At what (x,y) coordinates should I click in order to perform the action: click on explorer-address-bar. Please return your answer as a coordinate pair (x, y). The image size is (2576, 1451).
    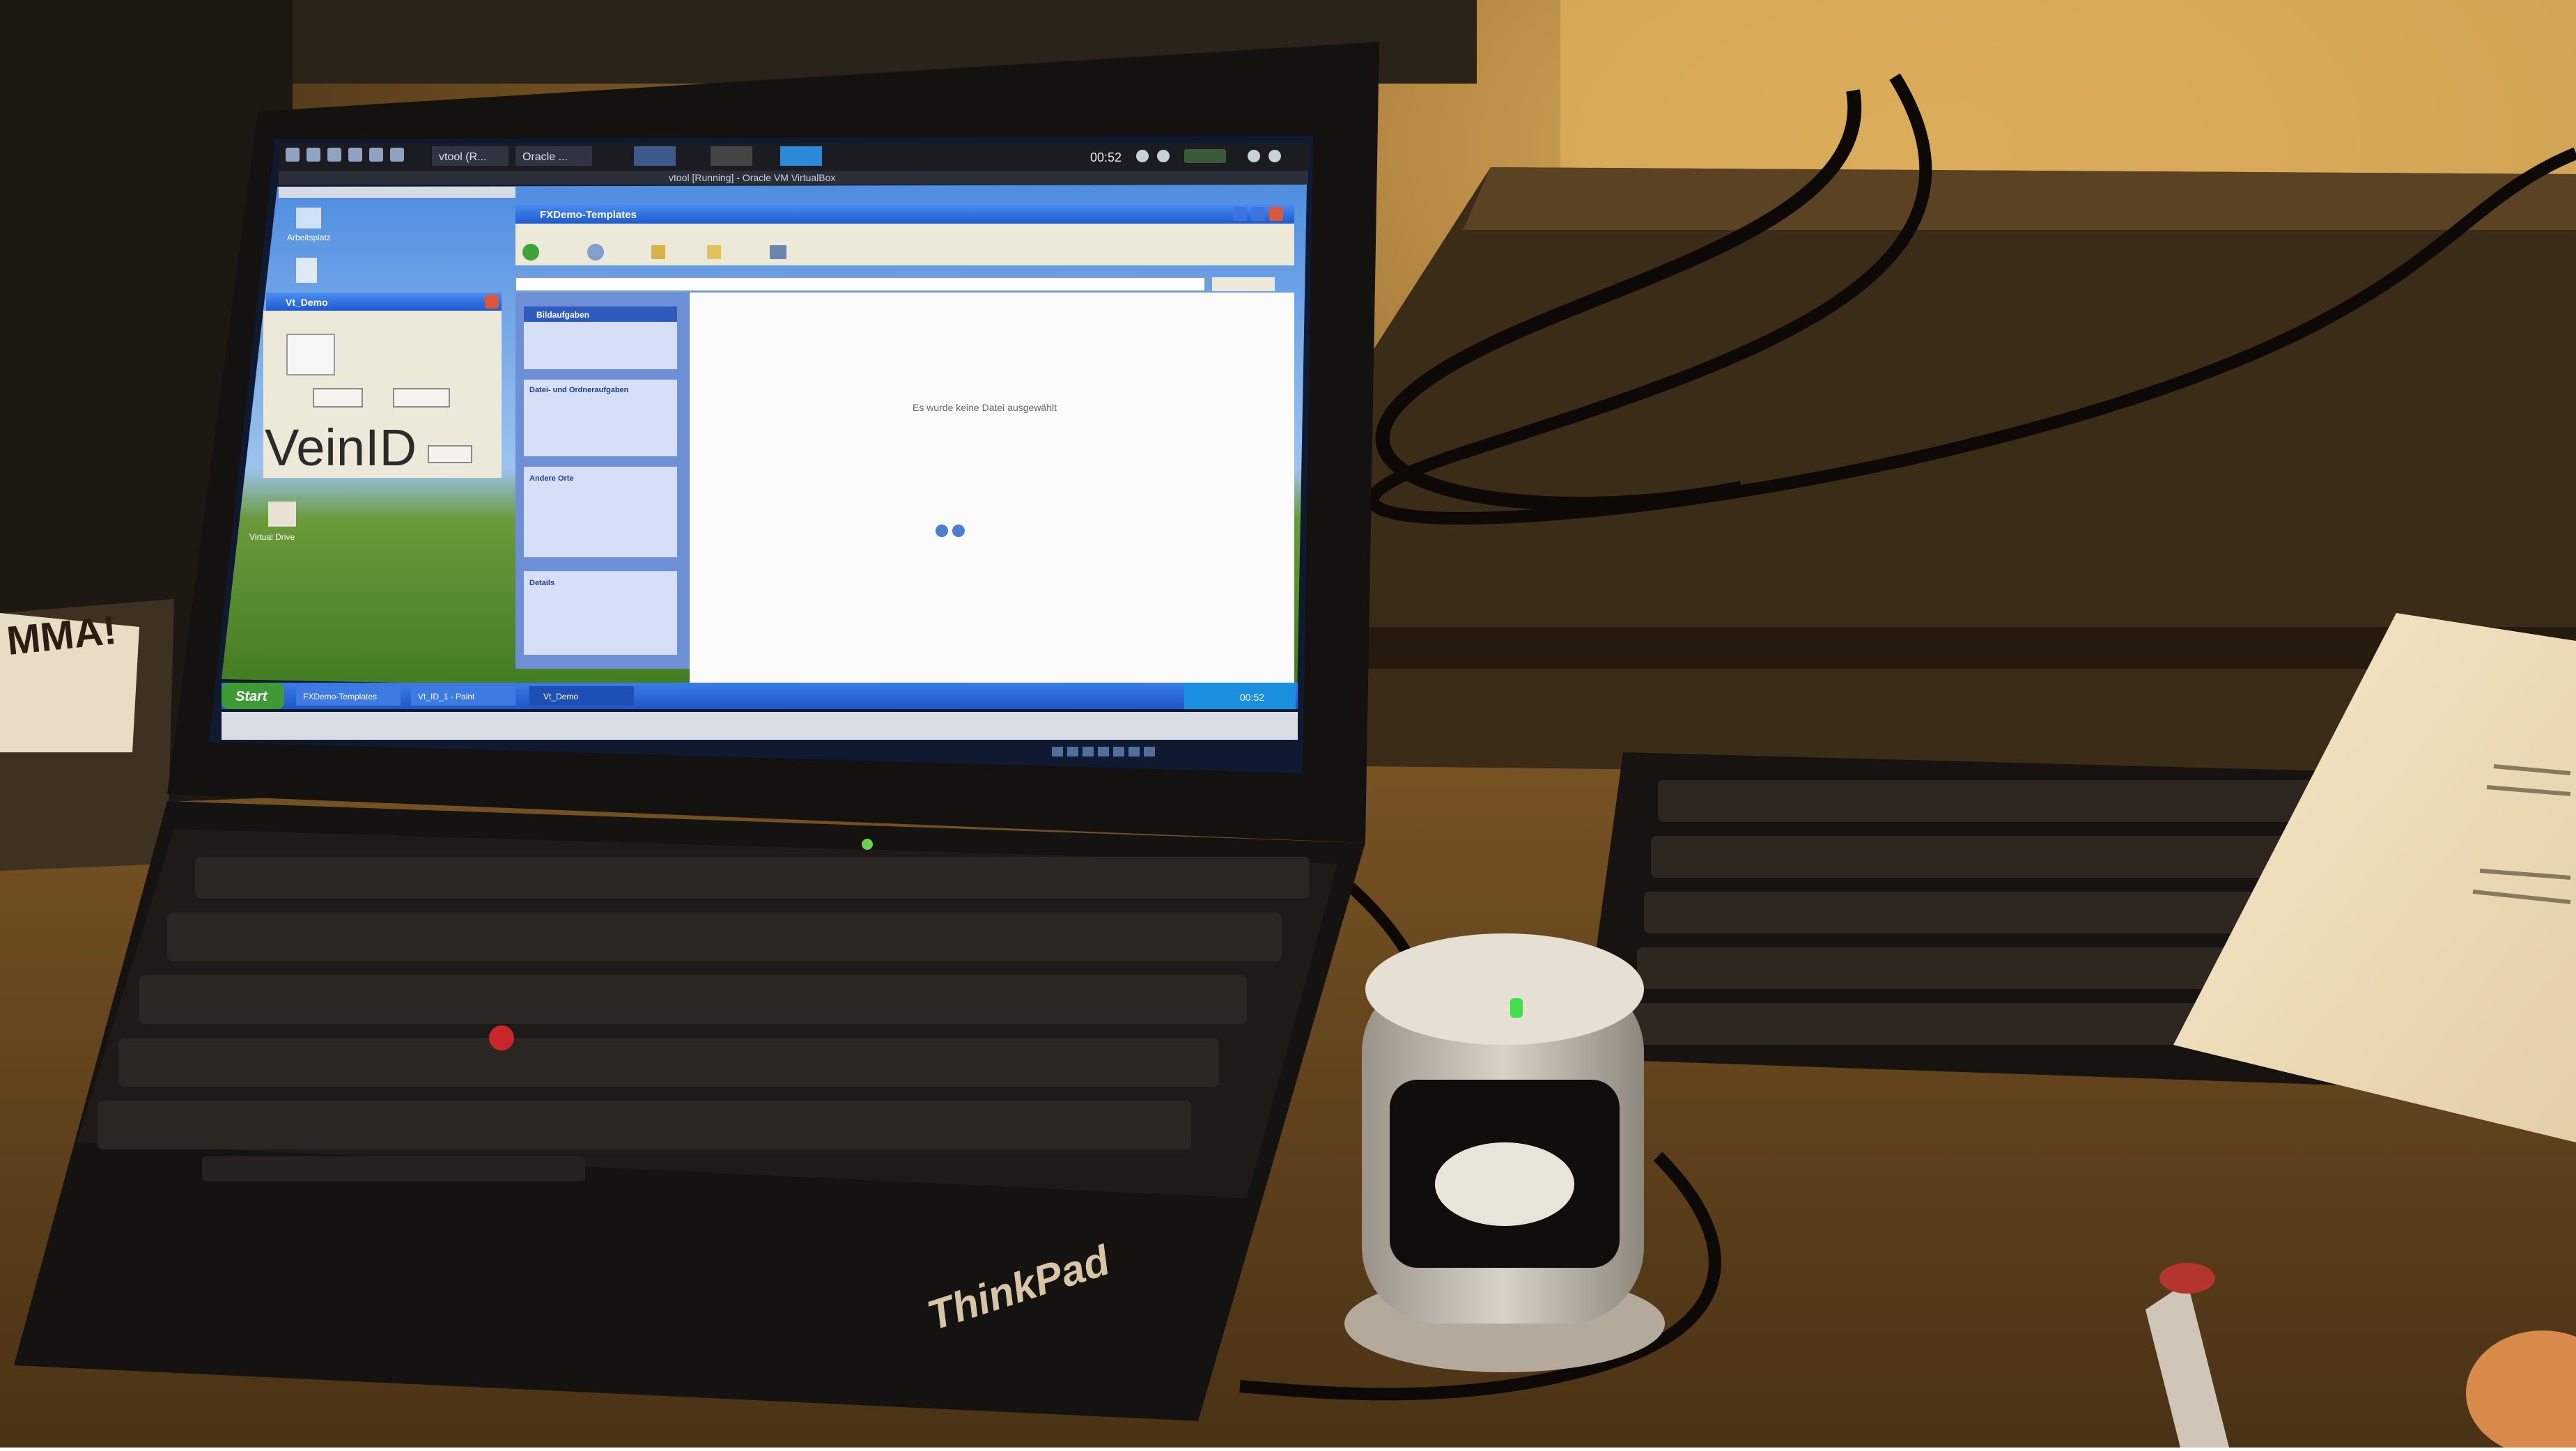
    Looking at the image, I should click on (860, 284).